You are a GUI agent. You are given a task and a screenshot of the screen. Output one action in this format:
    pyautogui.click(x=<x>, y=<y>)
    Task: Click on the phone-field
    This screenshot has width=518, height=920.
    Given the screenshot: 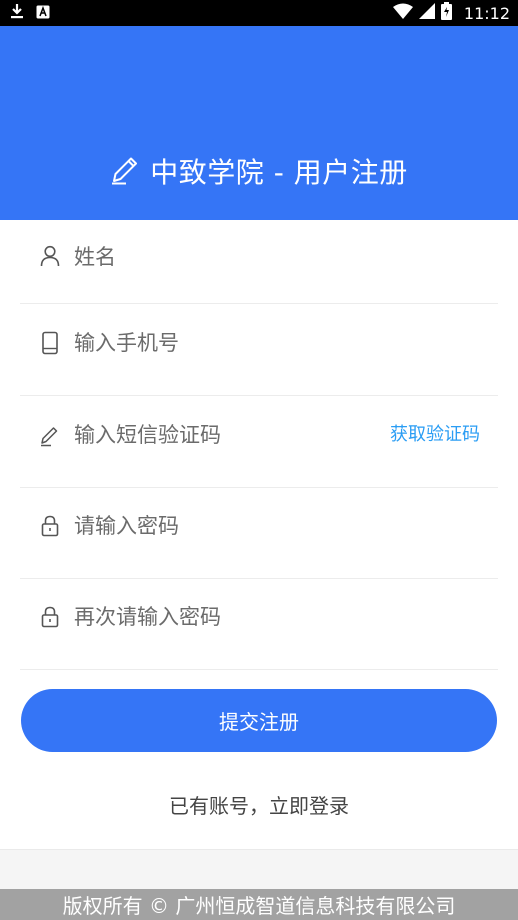 What is the action you would take?
    pyautogui.click(x=224, y=343)
    